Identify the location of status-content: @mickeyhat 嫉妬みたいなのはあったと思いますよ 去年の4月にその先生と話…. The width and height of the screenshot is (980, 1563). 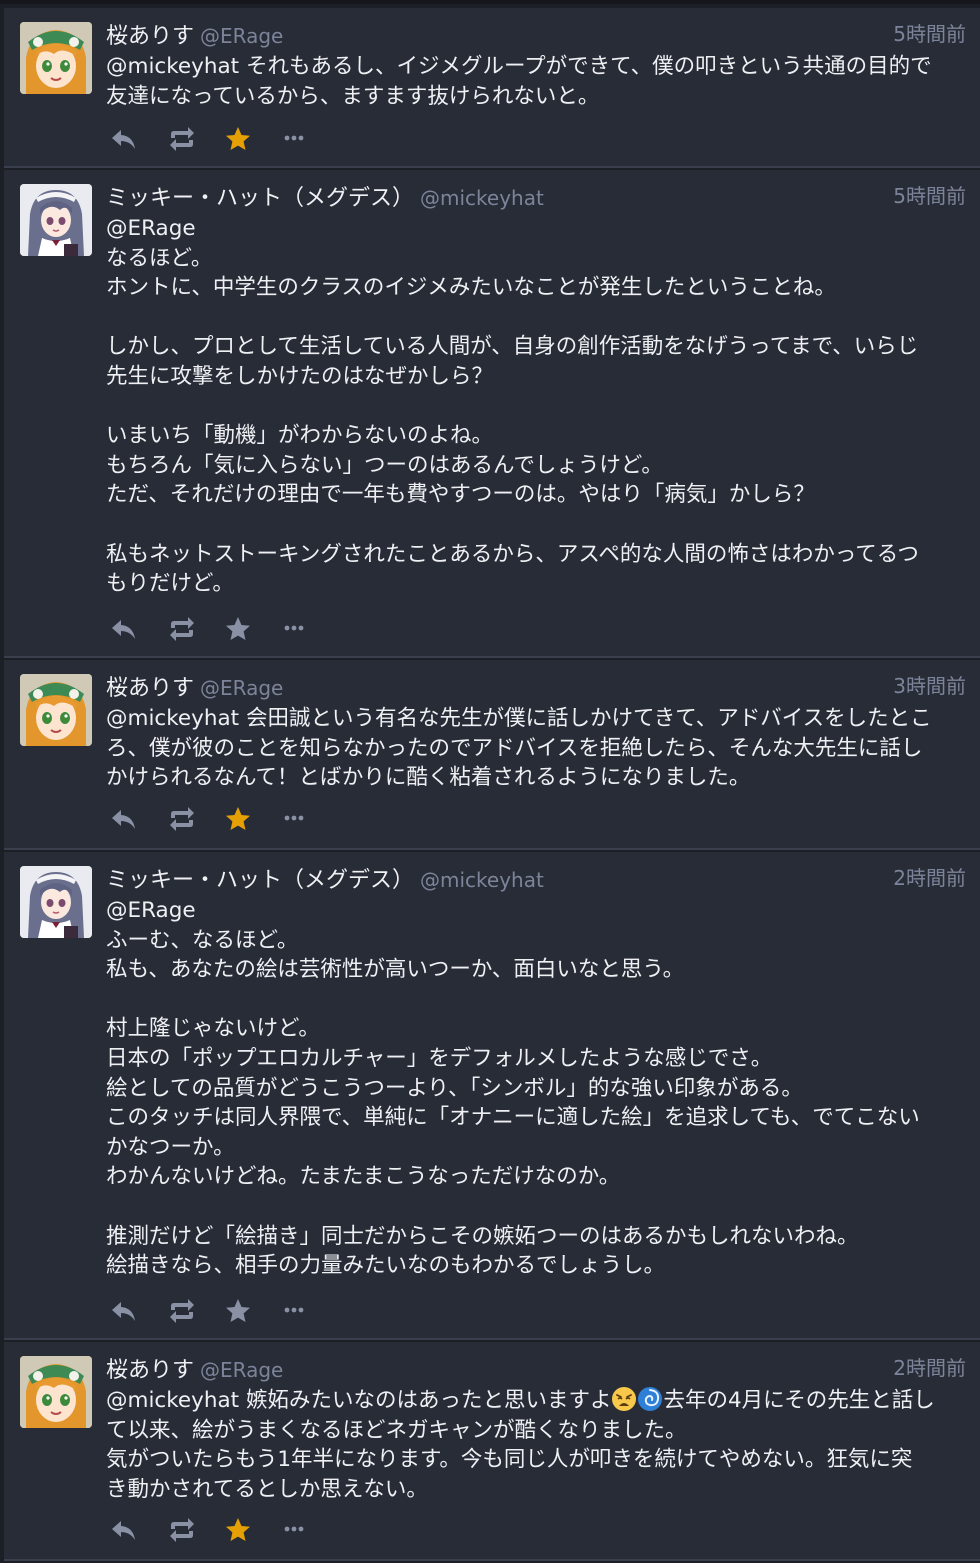
(537, 1445).